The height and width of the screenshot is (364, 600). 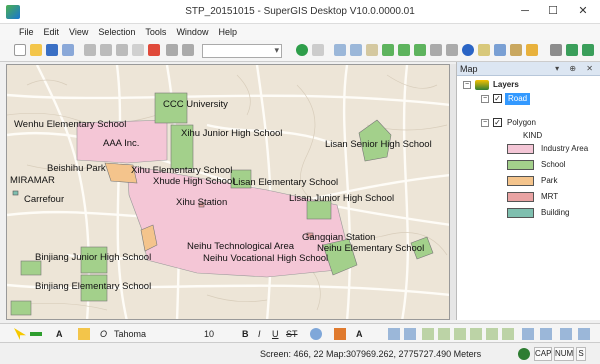 I want to click on align-icon, so click(x=394, y=334).